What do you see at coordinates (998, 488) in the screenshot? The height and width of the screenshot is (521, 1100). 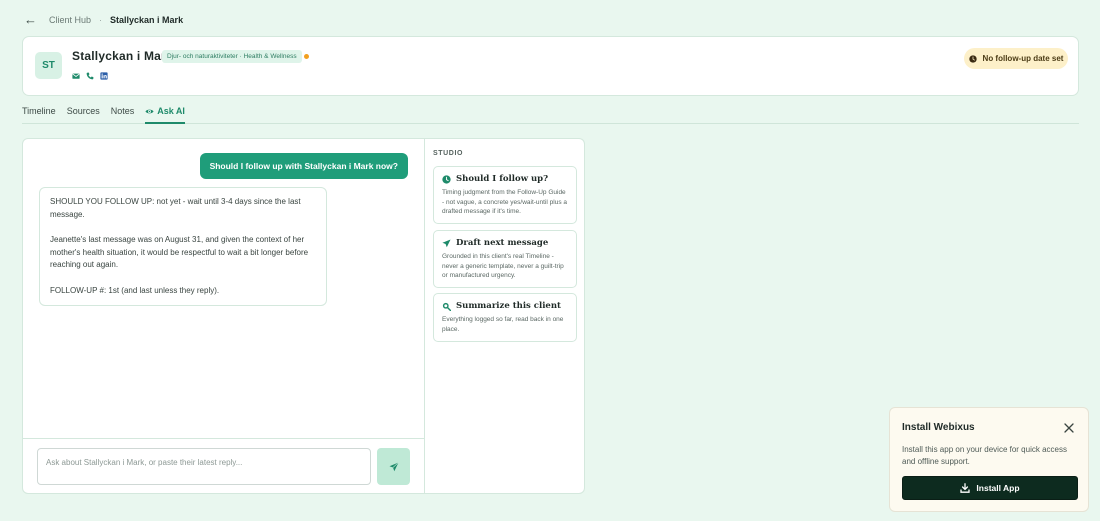 I see `install-button-label: Install App` at bounding box center [998, 488].